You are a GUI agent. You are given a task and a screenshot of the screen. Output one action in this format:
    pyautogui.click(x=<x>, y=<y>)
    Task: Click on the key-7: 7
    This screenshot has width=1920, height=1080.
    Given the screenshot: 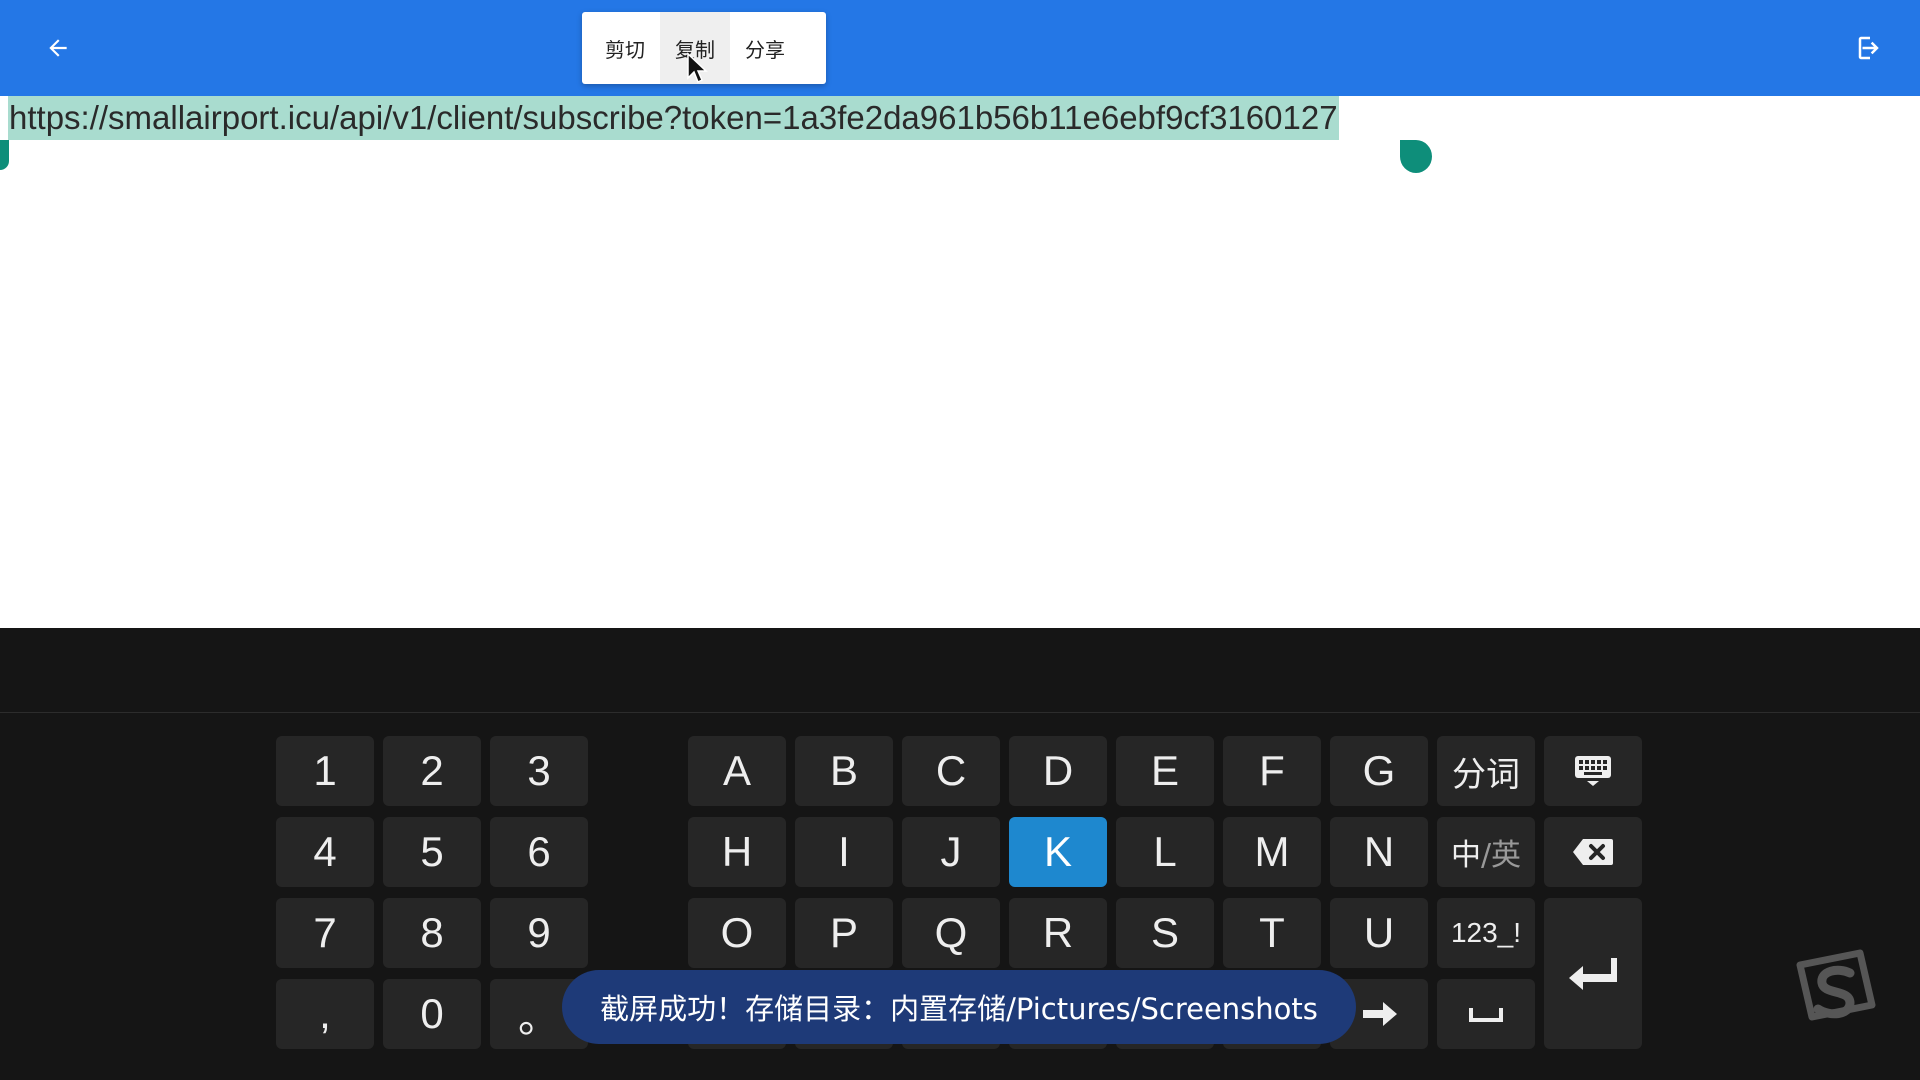 What is the action you would take?
    pyautogui.click(x=325, y=933)
    